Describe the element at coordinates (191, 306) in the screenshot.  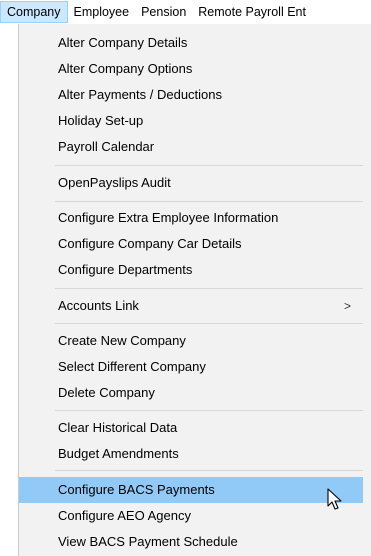
I see `menu-item-accounts-link: Accounts Link >` at that location.